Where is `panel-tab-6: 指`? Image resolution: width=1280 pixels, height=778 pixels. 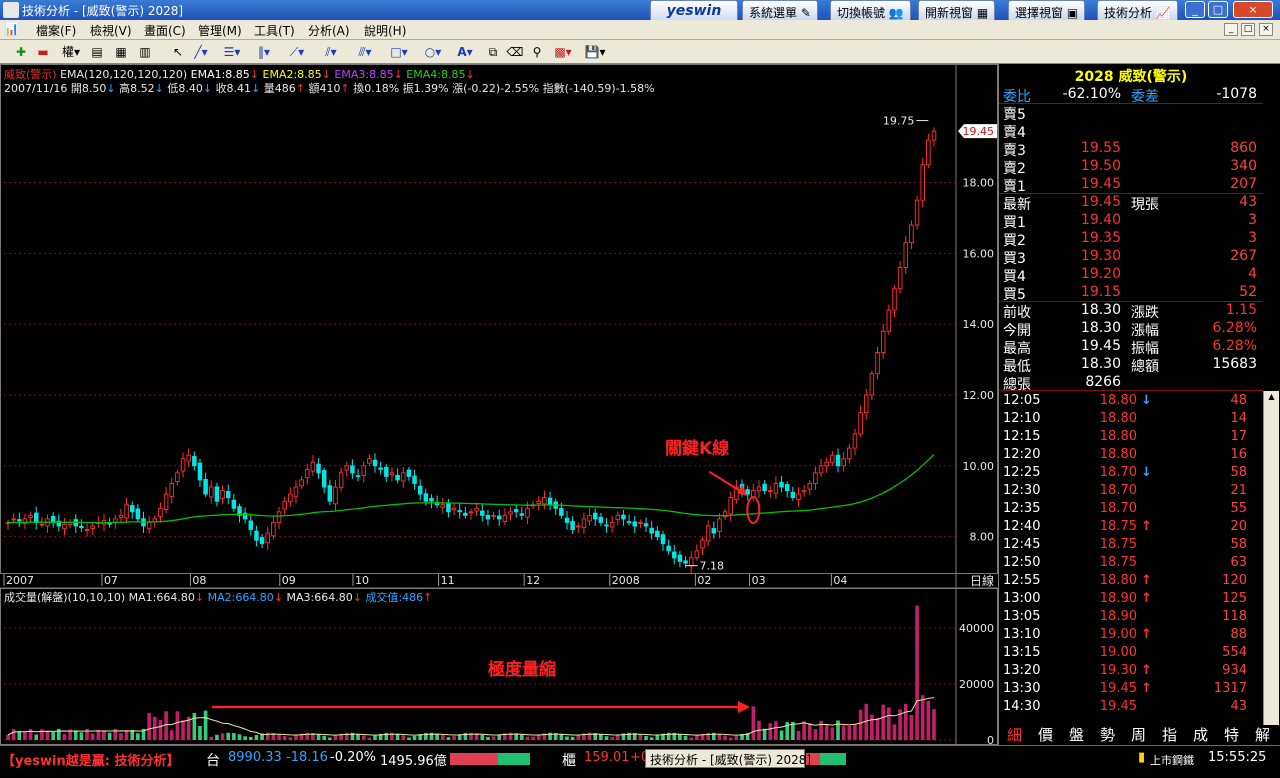 panel-tab-6: 指 is located at coordinates (1169, 735).